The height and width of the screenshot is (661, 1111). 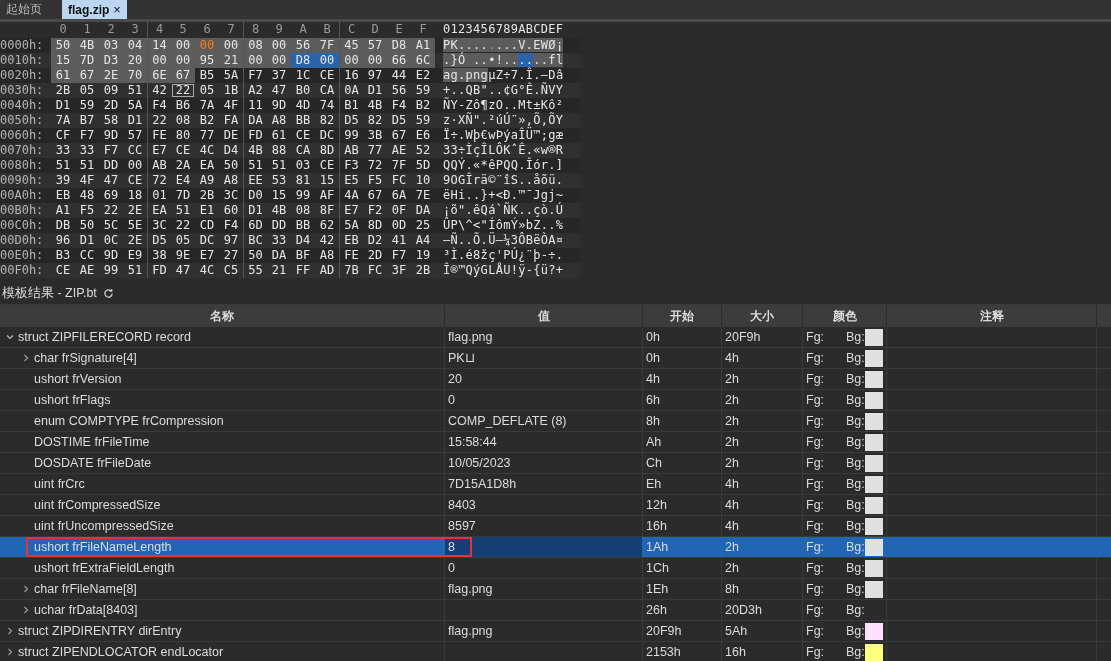 What do you see at coordinates (104, 568) in the screenshot?
I see `table-cell-text: ushort frExtraFieldLength` at bounding box center [104, 568].